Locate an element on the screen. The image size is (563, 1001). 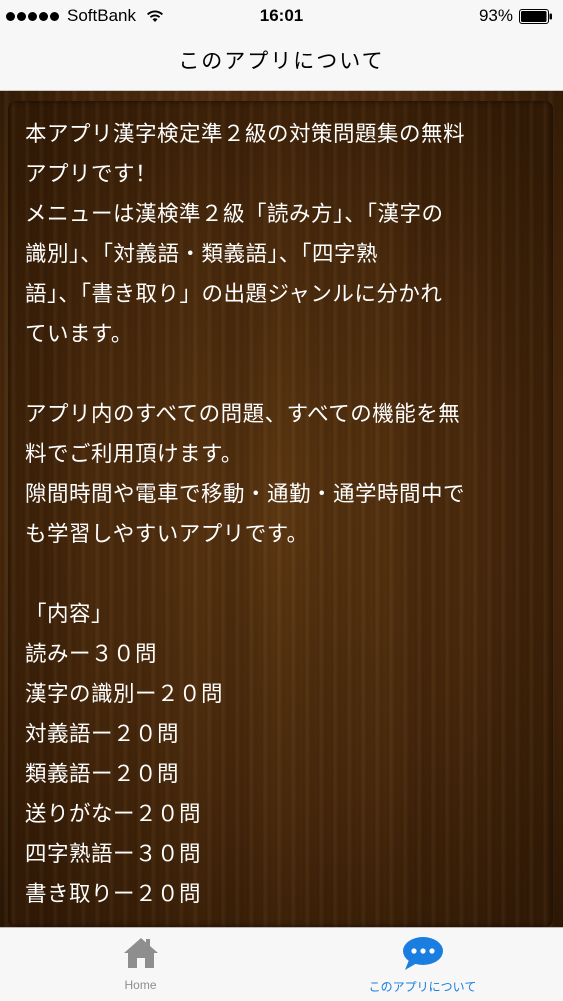
tab-about: このアプリについて is located at coordinates (422, 964).